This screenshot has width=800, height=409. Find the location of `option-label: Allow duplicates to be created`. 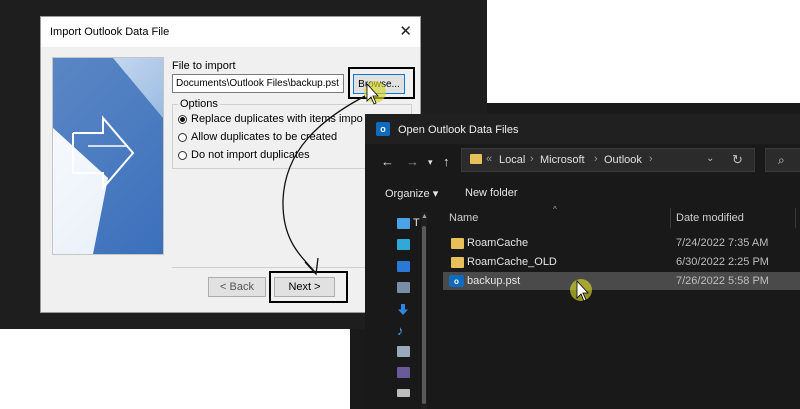

option-label: Allow duplicates to be created is located at coordinates (264, 137).